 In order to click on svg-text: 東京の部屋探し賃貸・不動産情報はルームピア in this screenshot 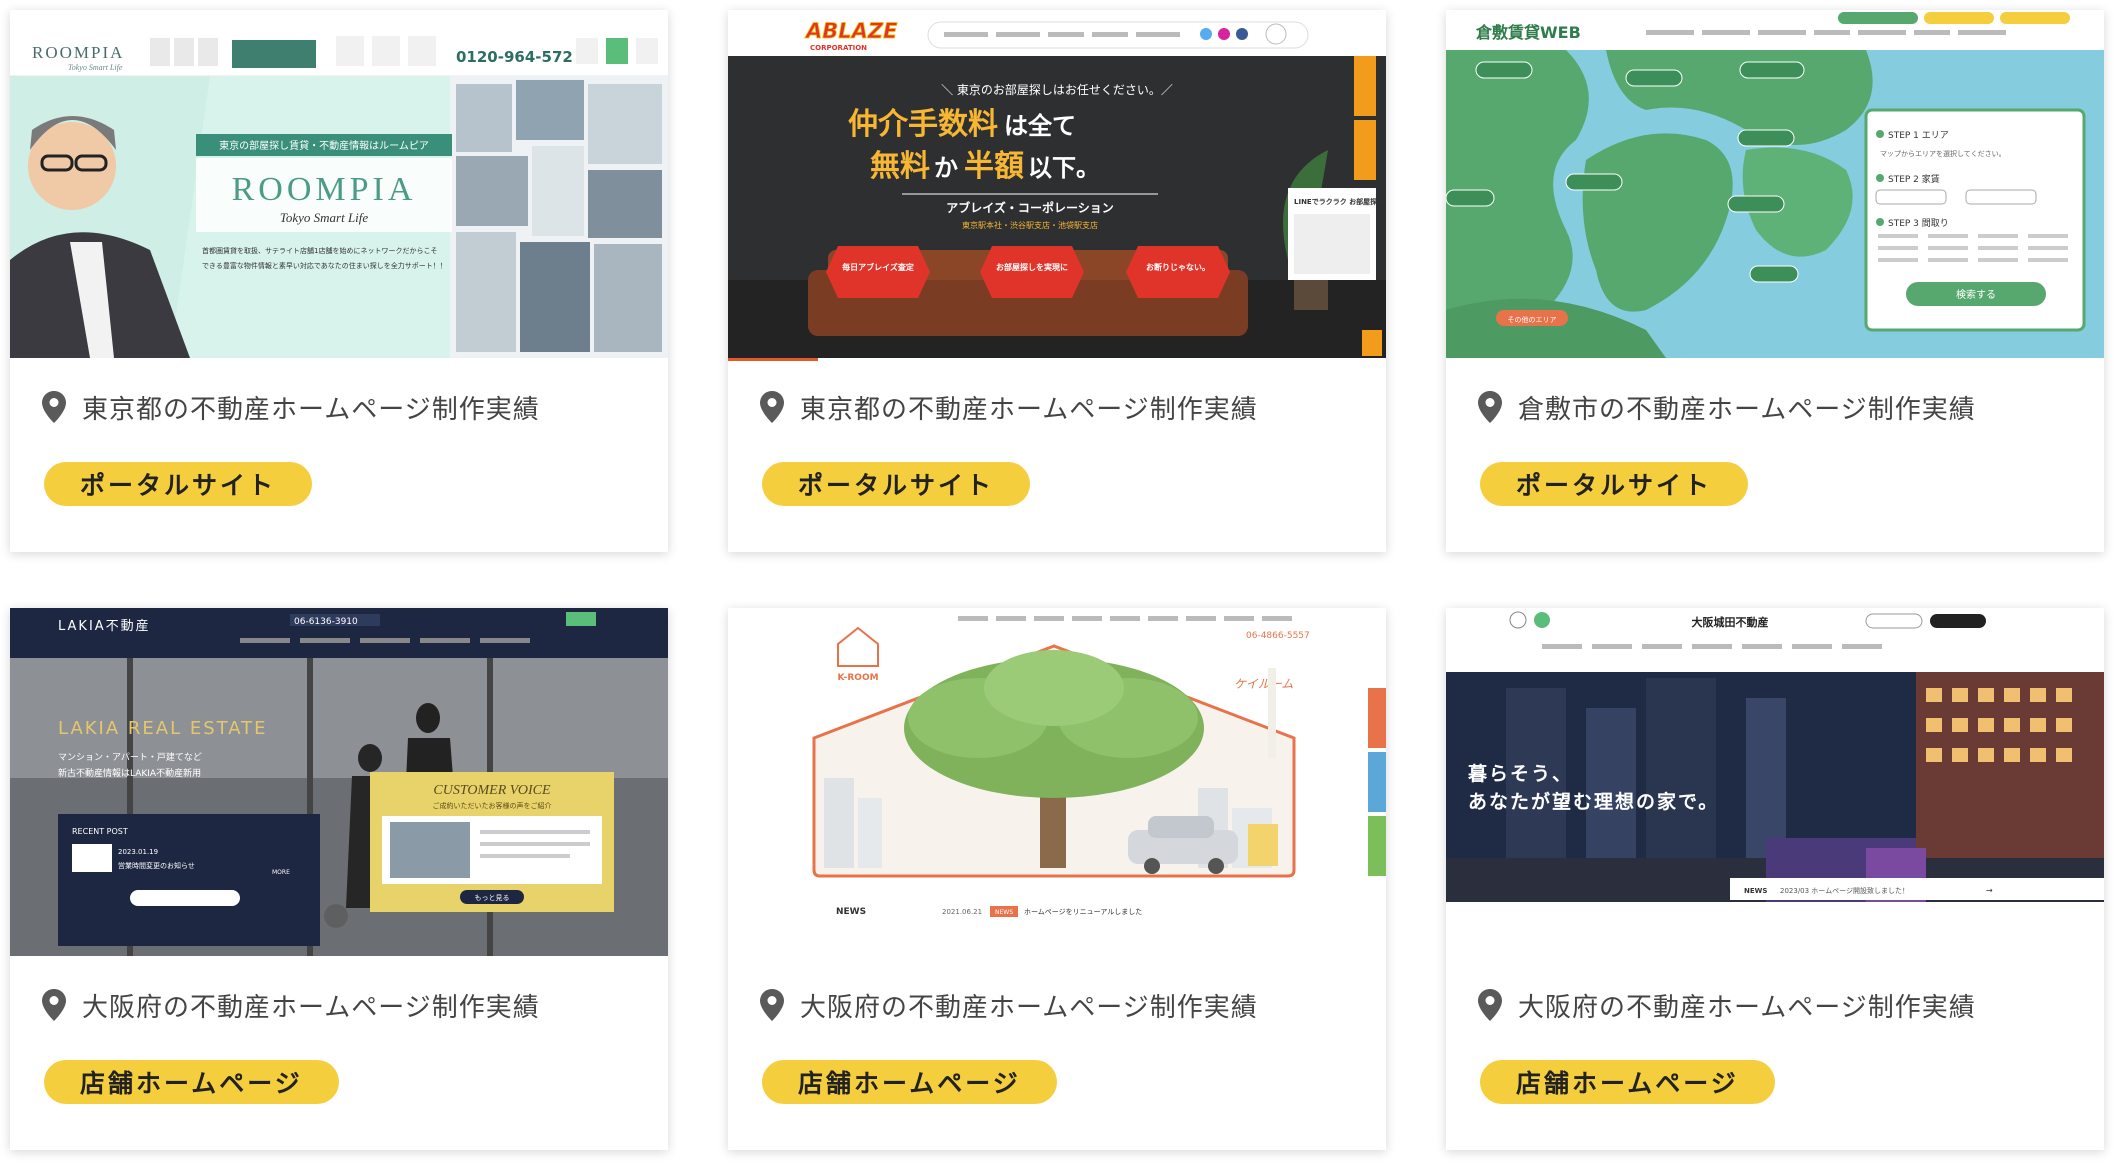, I will do `click(324, 145)`.